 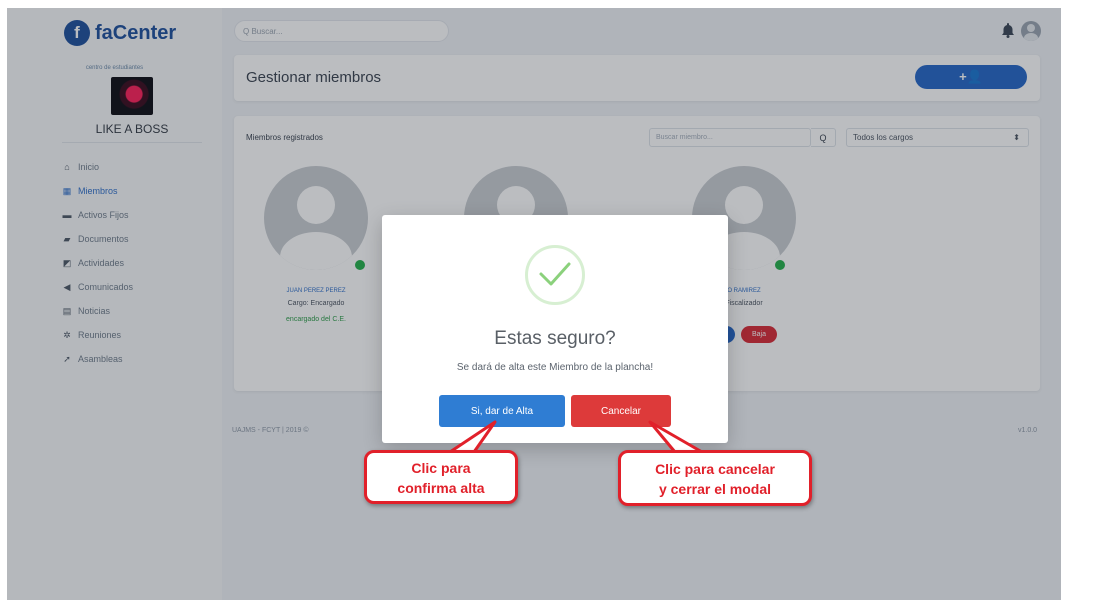 What do you see at coordinates (715, 469) in the screenshot?
I see `callout-line: Clic para cancelar` at bounding box center [715, 469].